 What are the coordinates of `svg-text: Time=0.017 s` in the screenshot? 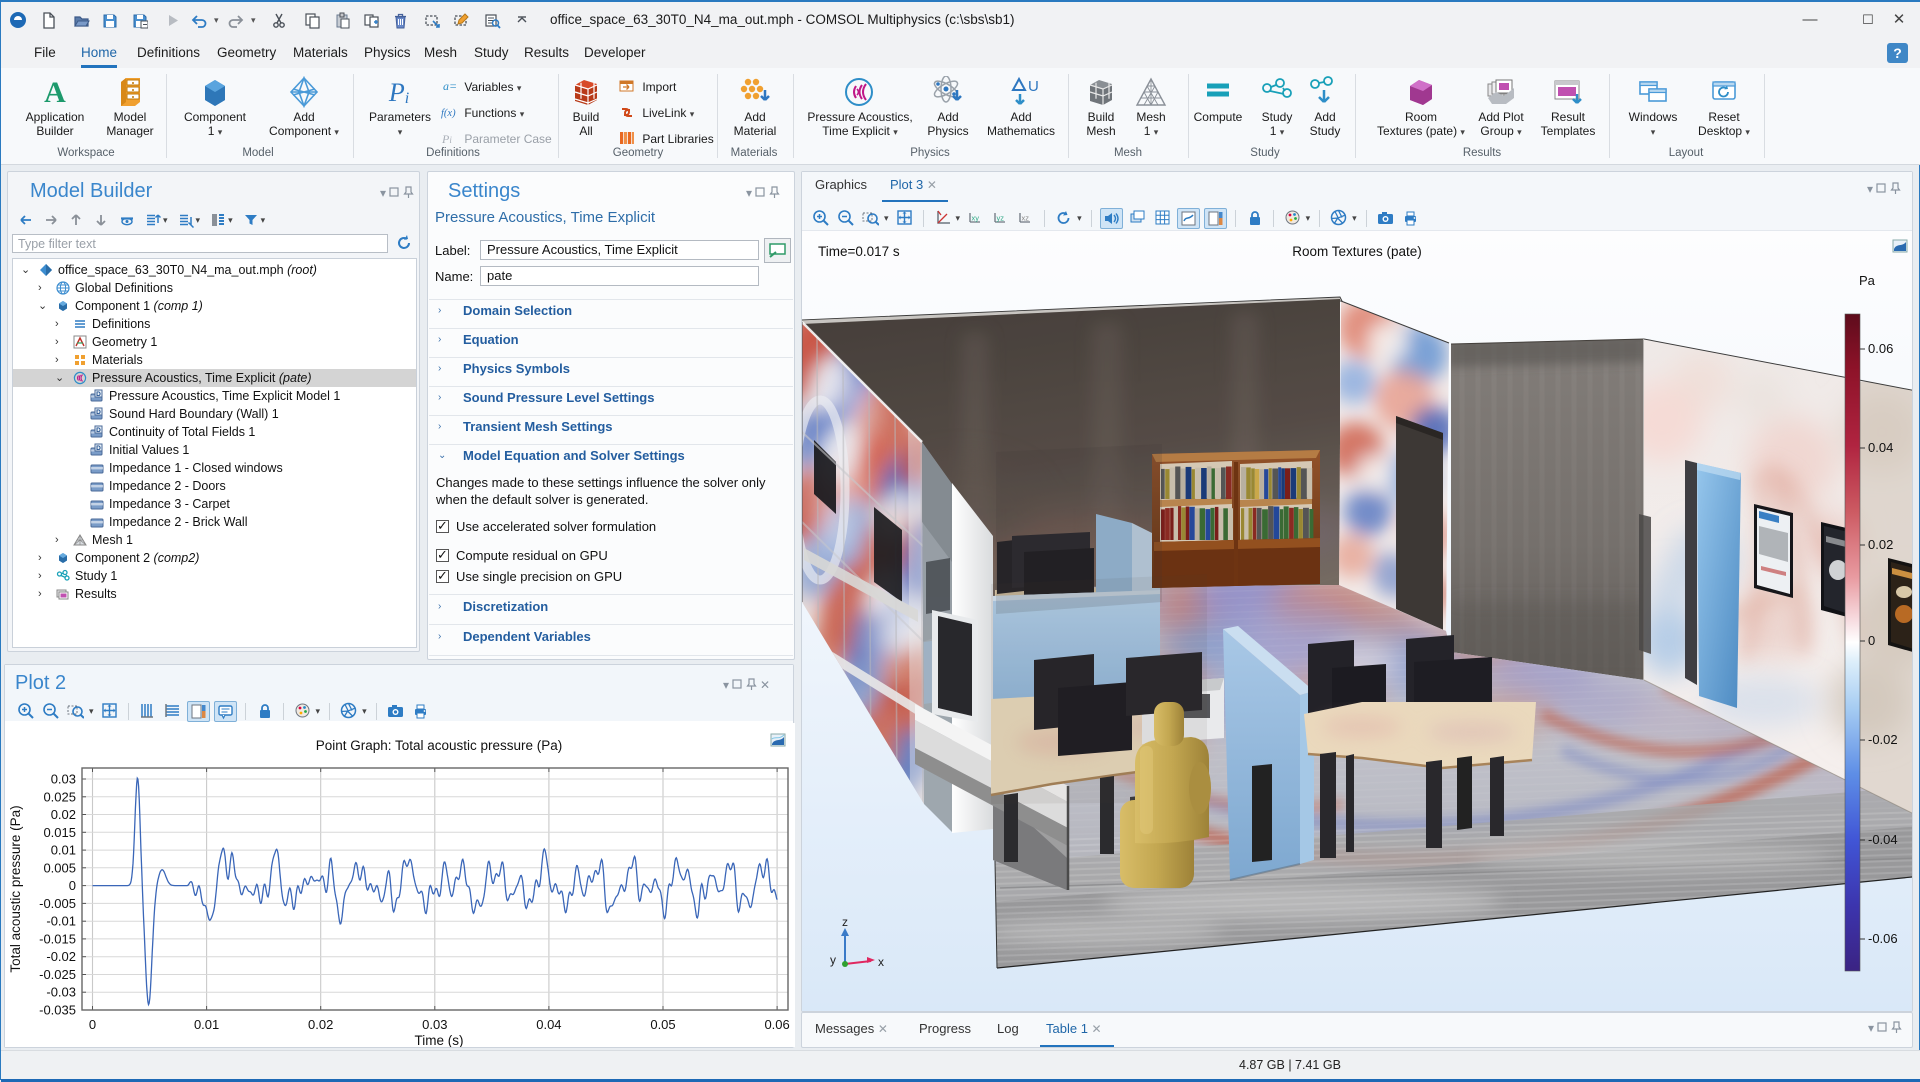 It's located at (859, 251).